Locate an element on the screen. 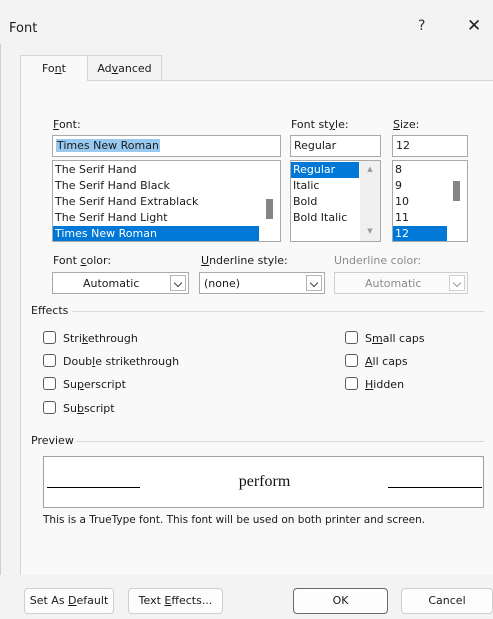 This screenshot has width=493, height=619. underline-style-value: (none) is located at coordinates (222, 283).